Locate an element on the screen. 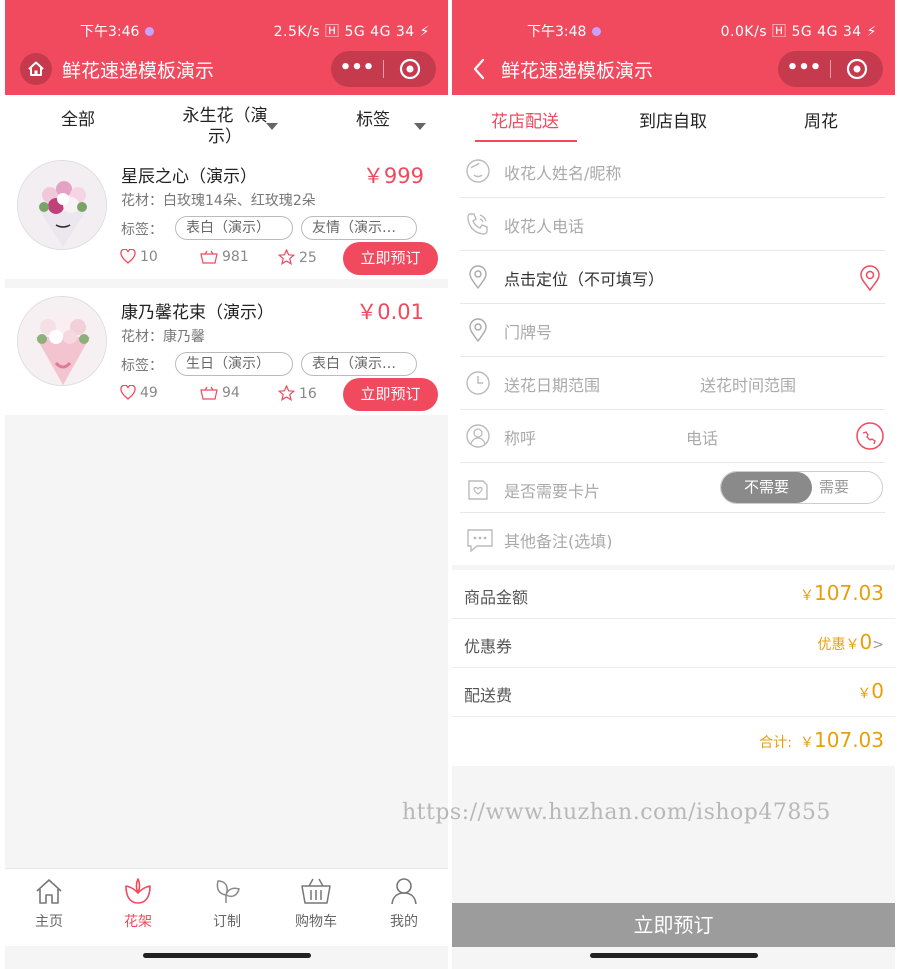 This screenshot has height=969, width=900. filter-category-arrow-icon is located at coordinates (272, 126).